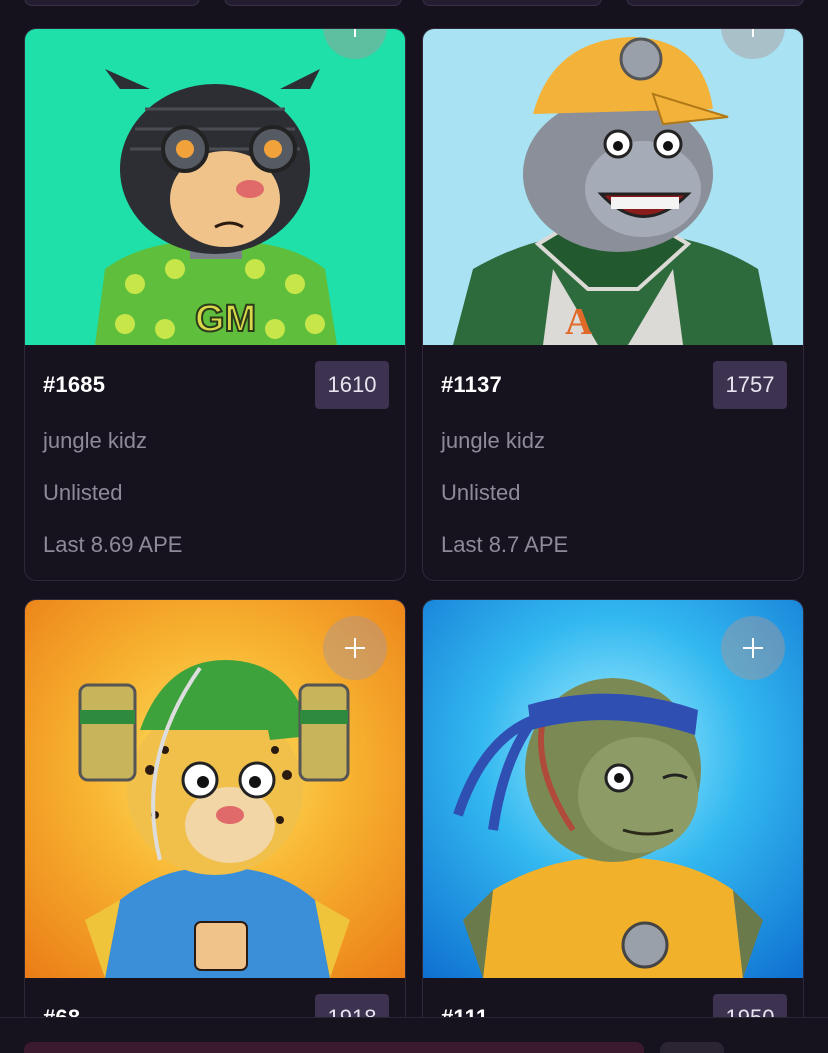 This screenshot has height=1053, width=828. I want to click on nft-artwork: A, so click(613, 191).